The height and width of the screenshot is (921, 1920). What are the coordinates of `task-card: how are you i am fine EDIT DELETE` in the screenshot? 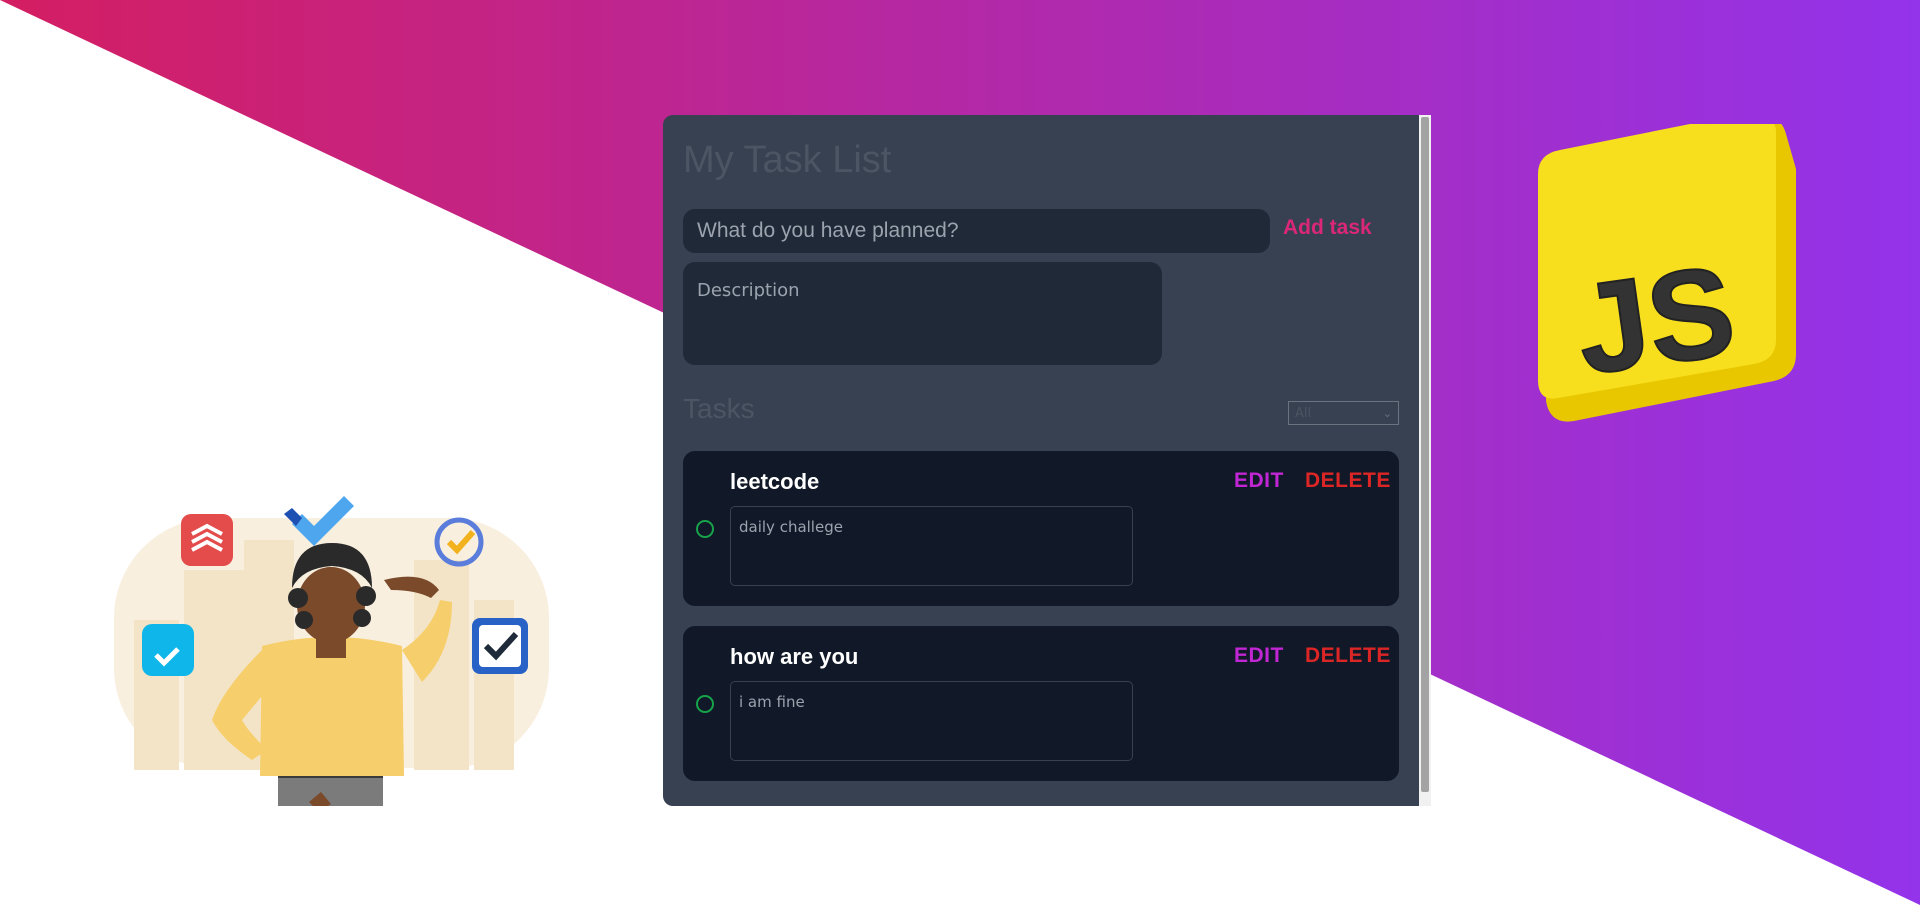 It's located at (1041, 703).